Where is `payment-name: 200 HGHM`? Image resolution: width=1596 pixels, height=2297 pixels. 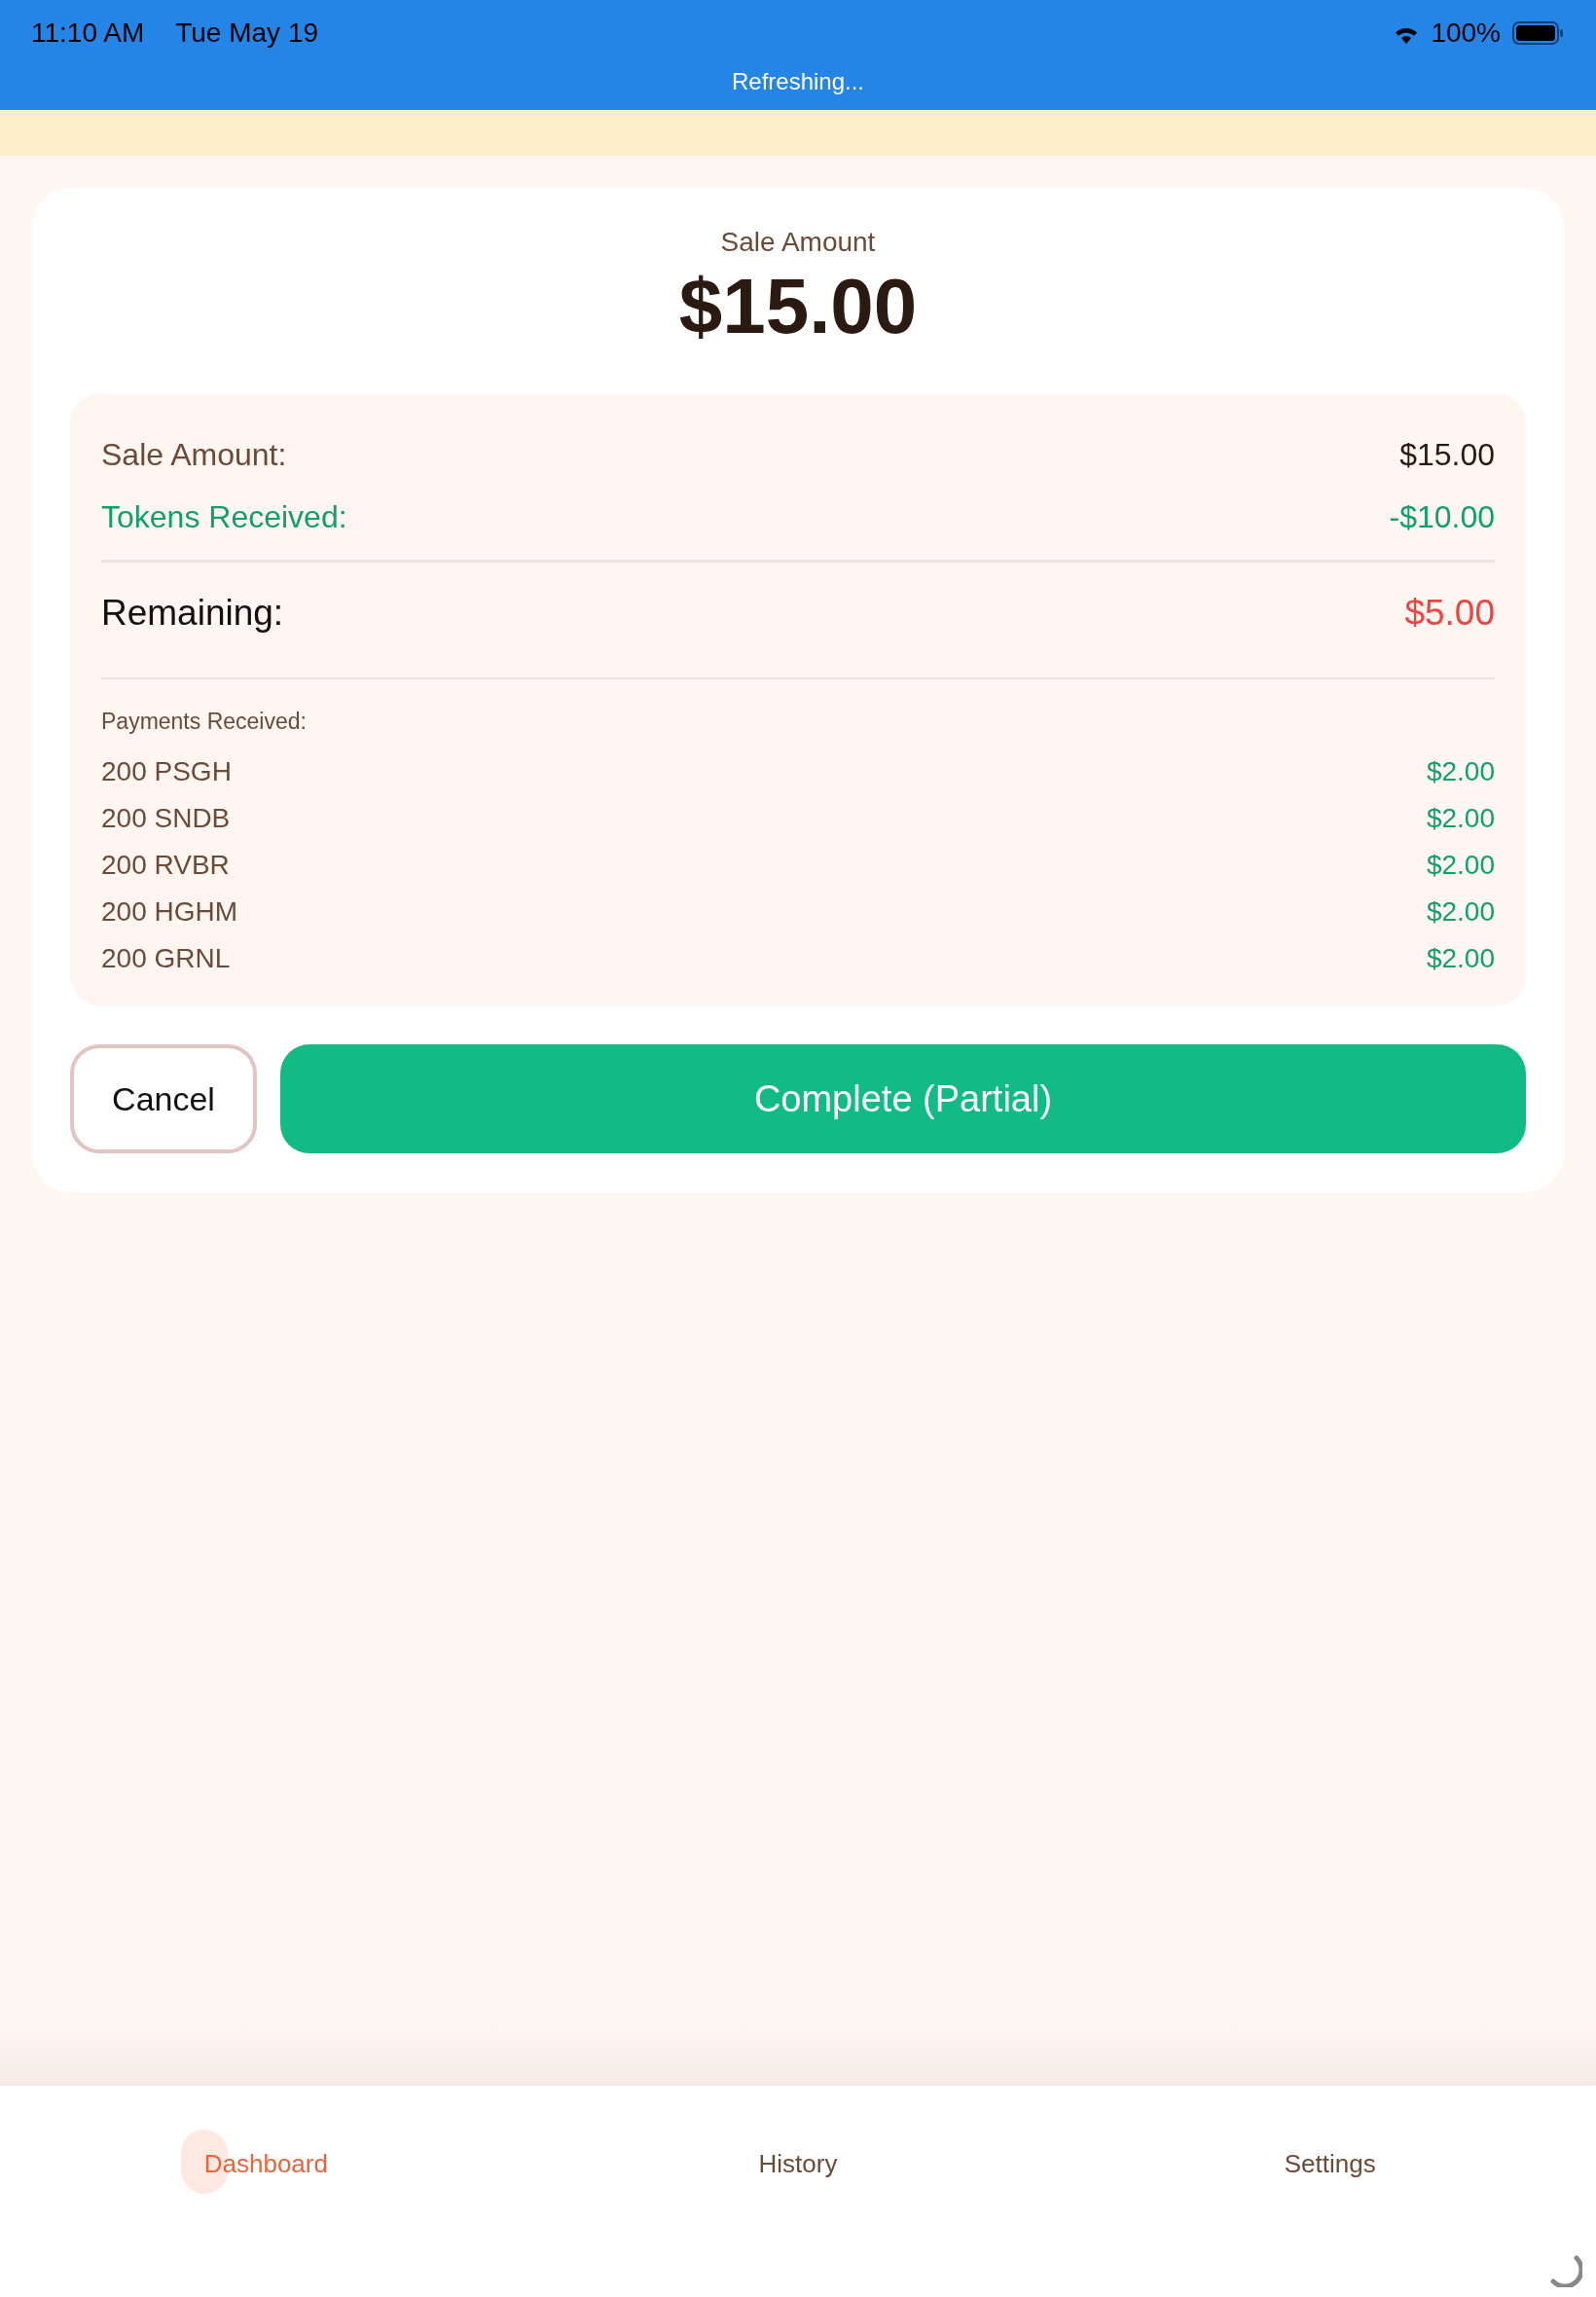 payment-name: 200 HGHM is located at coordinates (169, 912).